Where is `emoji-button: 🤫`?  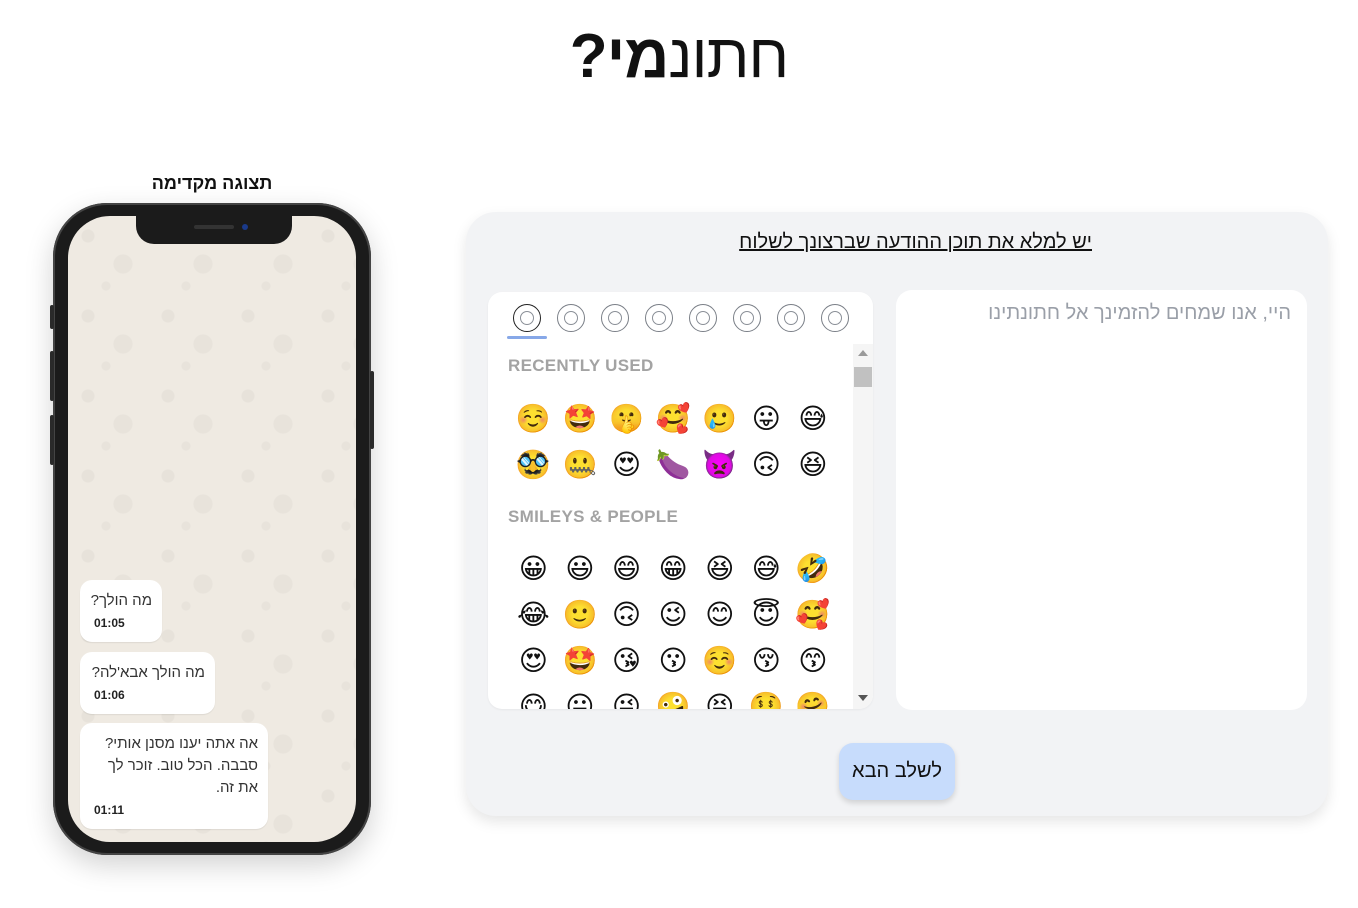
emoji-button: 🤫 is located at coordinates (626, 419).